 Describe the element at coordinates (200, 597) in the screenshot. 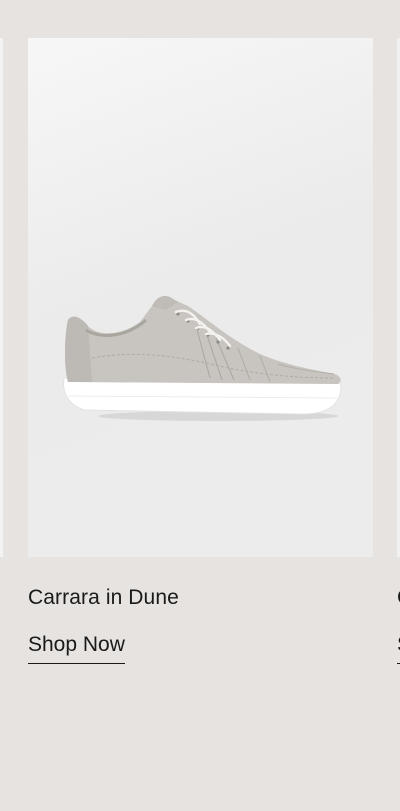

I see `product-title: Carrara in Dune` at that location.